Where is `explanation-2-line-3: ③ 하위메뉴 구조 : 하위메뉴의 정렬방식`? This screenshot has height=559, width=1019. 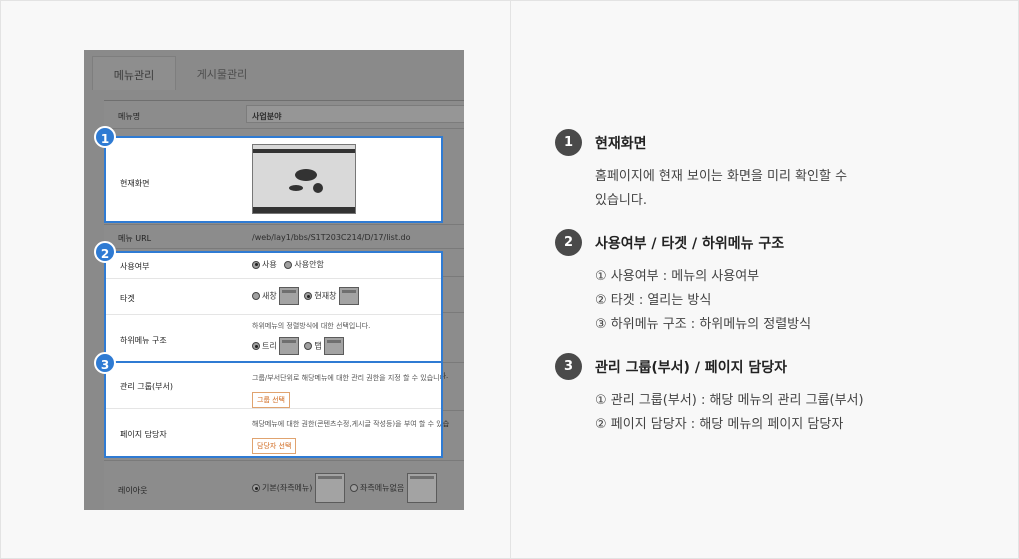
explanation-2-line-3: ③ 하위메뉴 구조 : 하위메뉴의 정렬방식 is located at coordinates (703, 324).